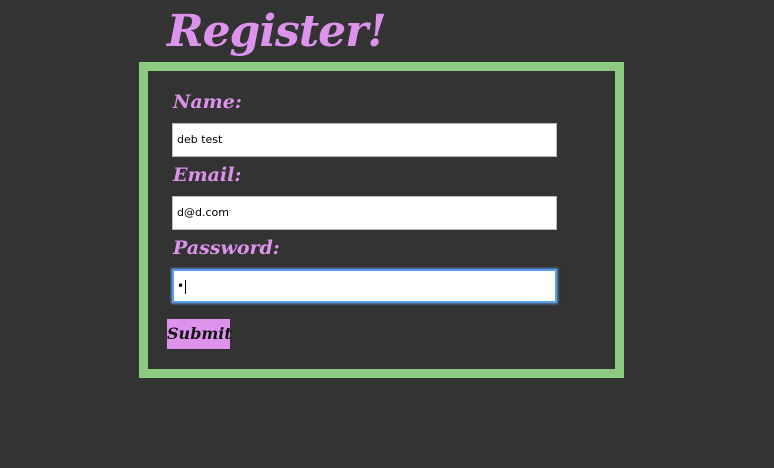 This screenshot has width=774, height=468. I want to click on email-input: d@d.com, so click(364, 213).